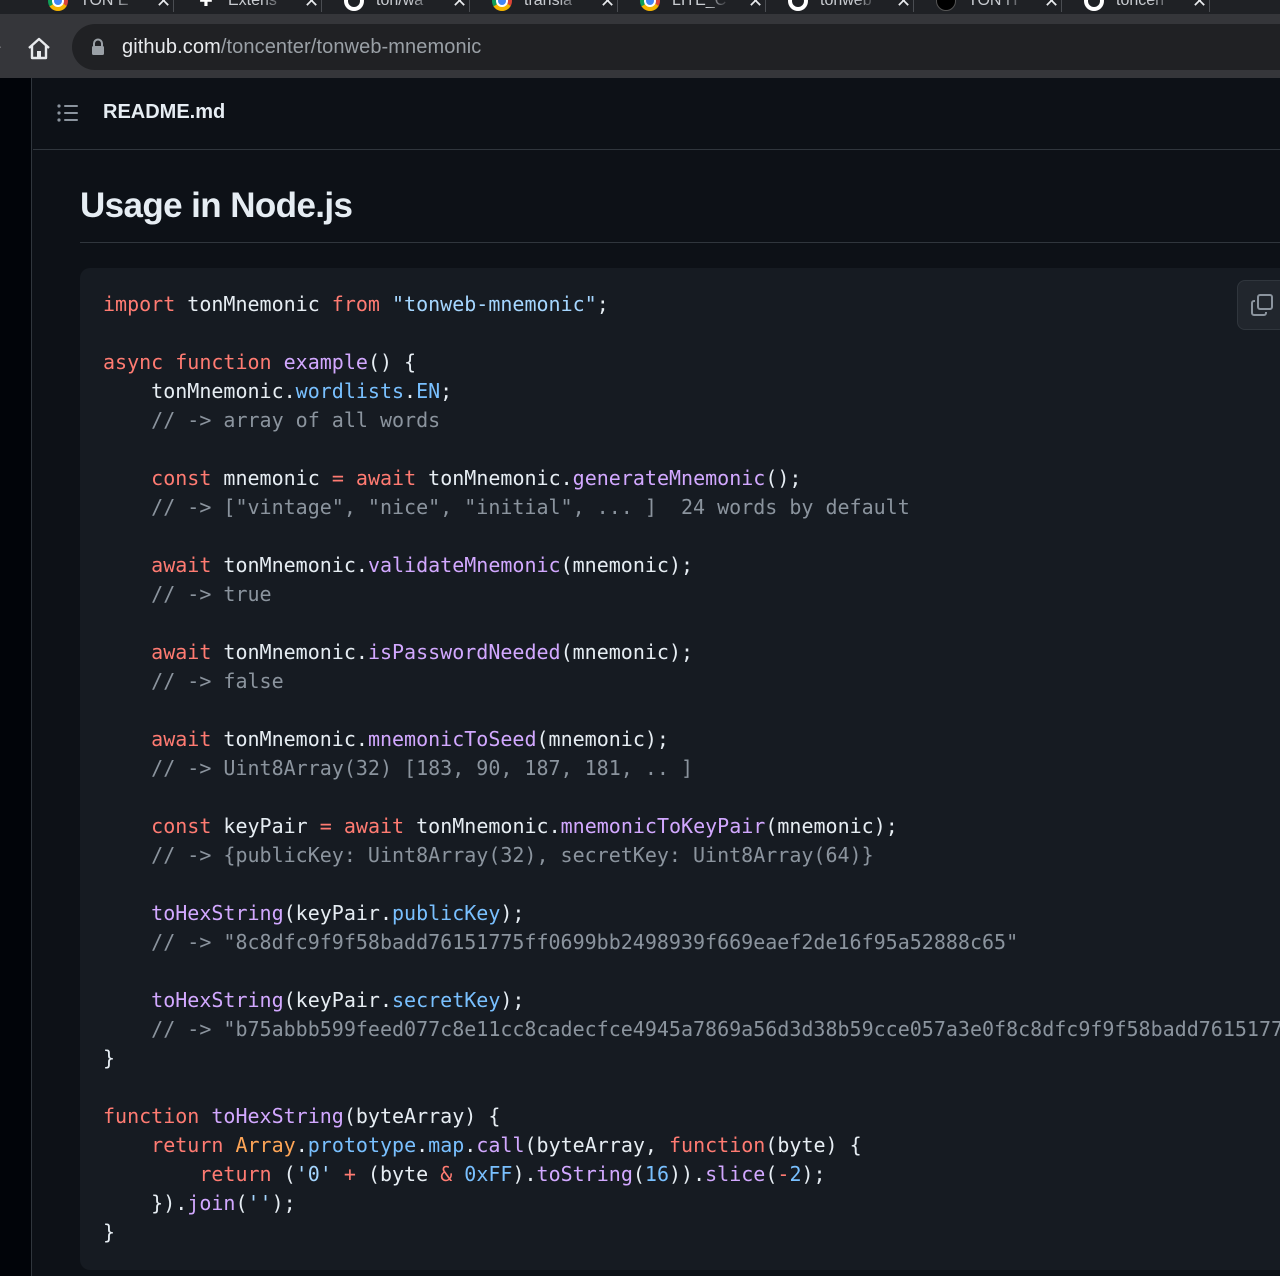 The image size is (1280, 1276). I want to click on code-line: tonMnemonic.wordlists.EN;, so click(691, 391).